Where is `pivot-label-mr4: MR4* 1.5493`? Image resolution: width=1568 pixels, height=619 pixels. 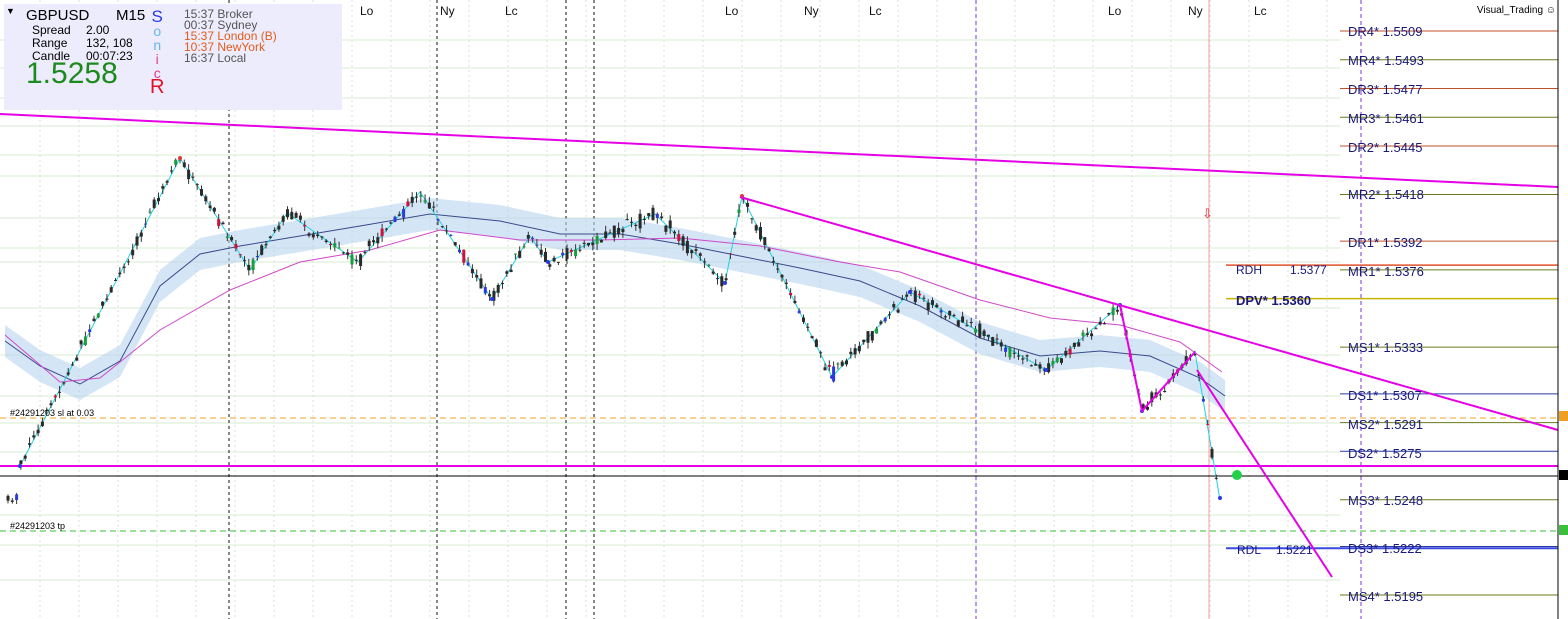
pivot-label-mr4: MR4* 1.5493 is located at coordinates (1386, 60).